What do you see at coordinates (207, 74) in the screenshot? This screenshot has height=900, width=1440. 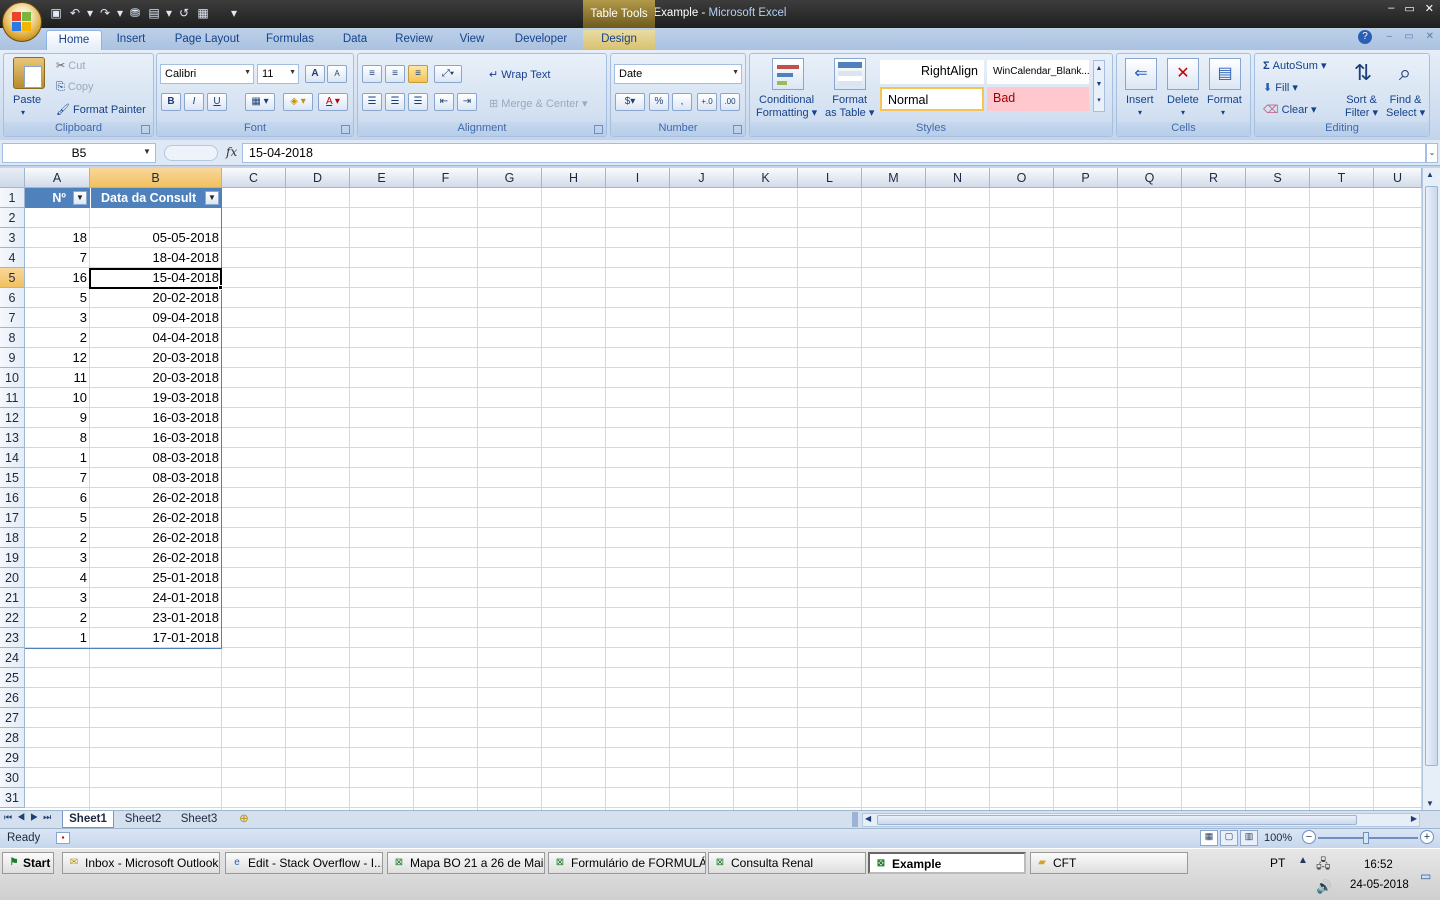 I see `font-name-select: Calibri ▼` at bounding box center [207, 74].